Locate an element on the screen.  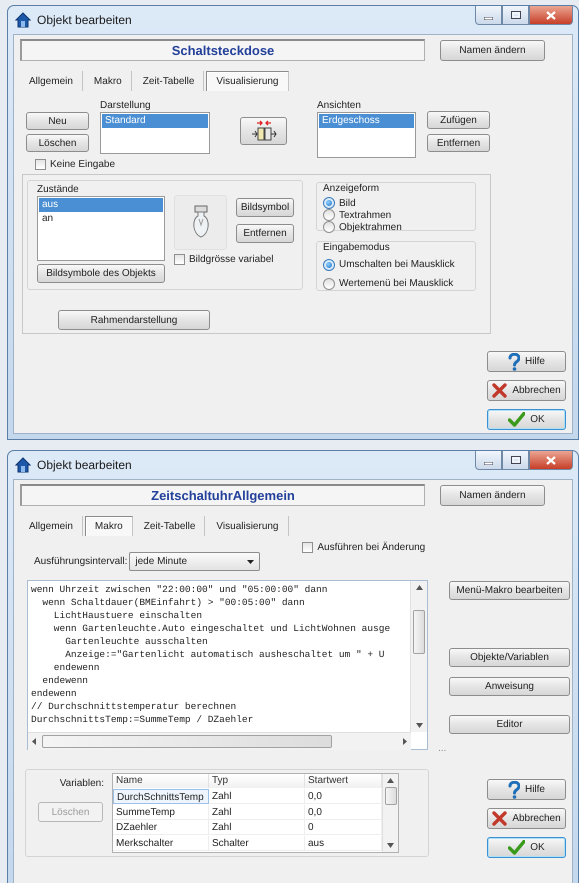
table-cell: DurchSchnittsTemp is located at coordinates (161, 796).